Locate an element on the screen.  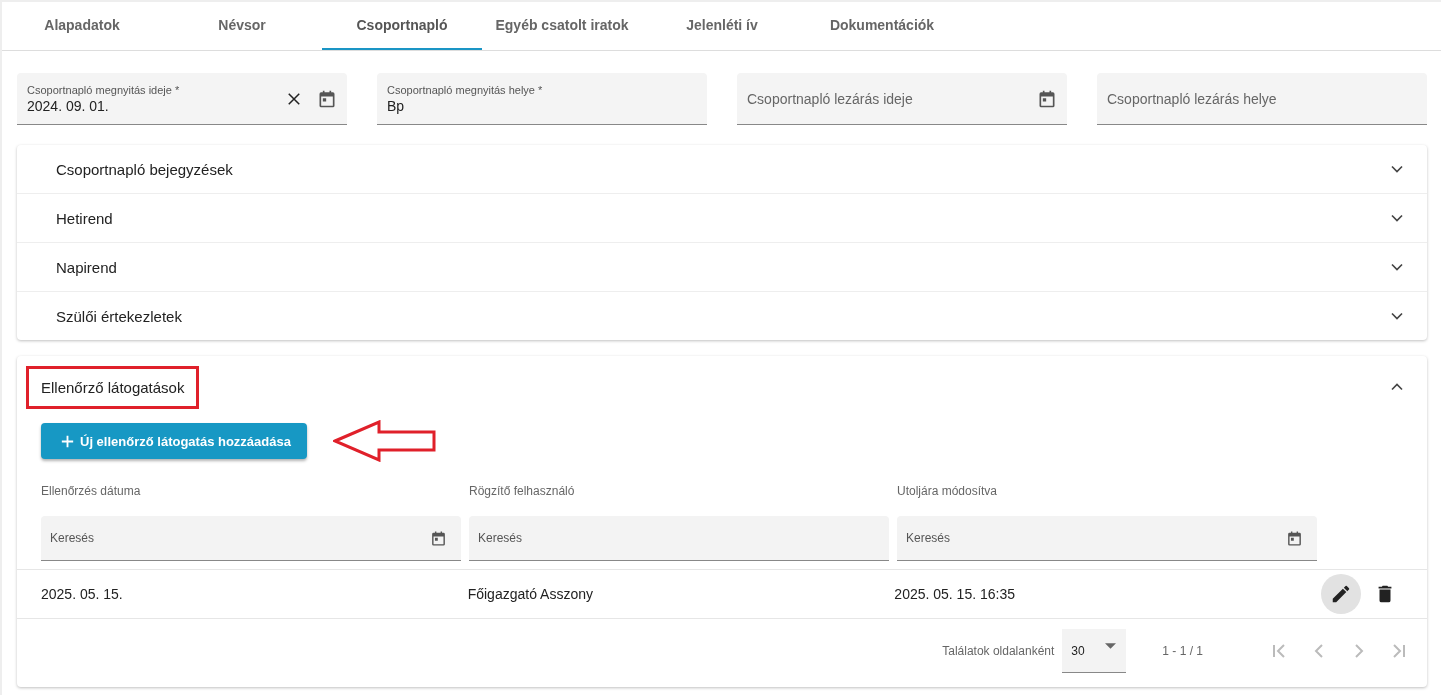
caret-icon is located at coordinates (1111, 645).